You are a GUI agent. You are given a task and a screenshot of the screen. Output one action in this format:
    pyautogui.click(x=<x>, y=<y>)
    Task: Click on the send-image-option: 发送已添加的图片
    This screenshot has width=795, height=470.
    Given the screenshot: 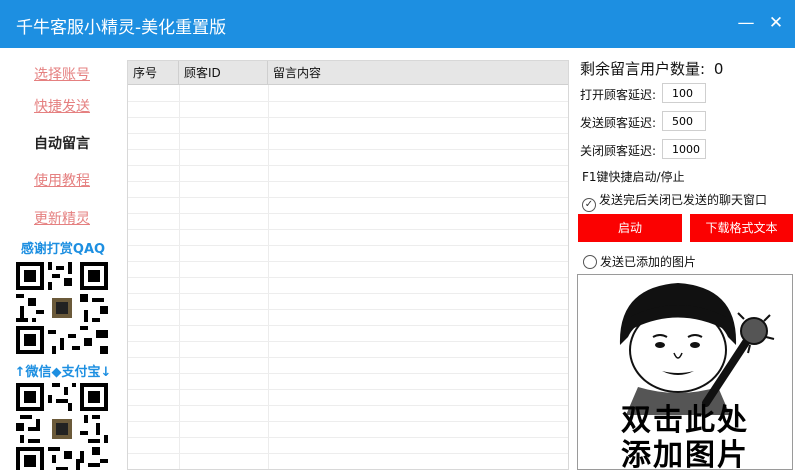 What is the action you would take?
    pyautogui.click(x=639, y=261)
    